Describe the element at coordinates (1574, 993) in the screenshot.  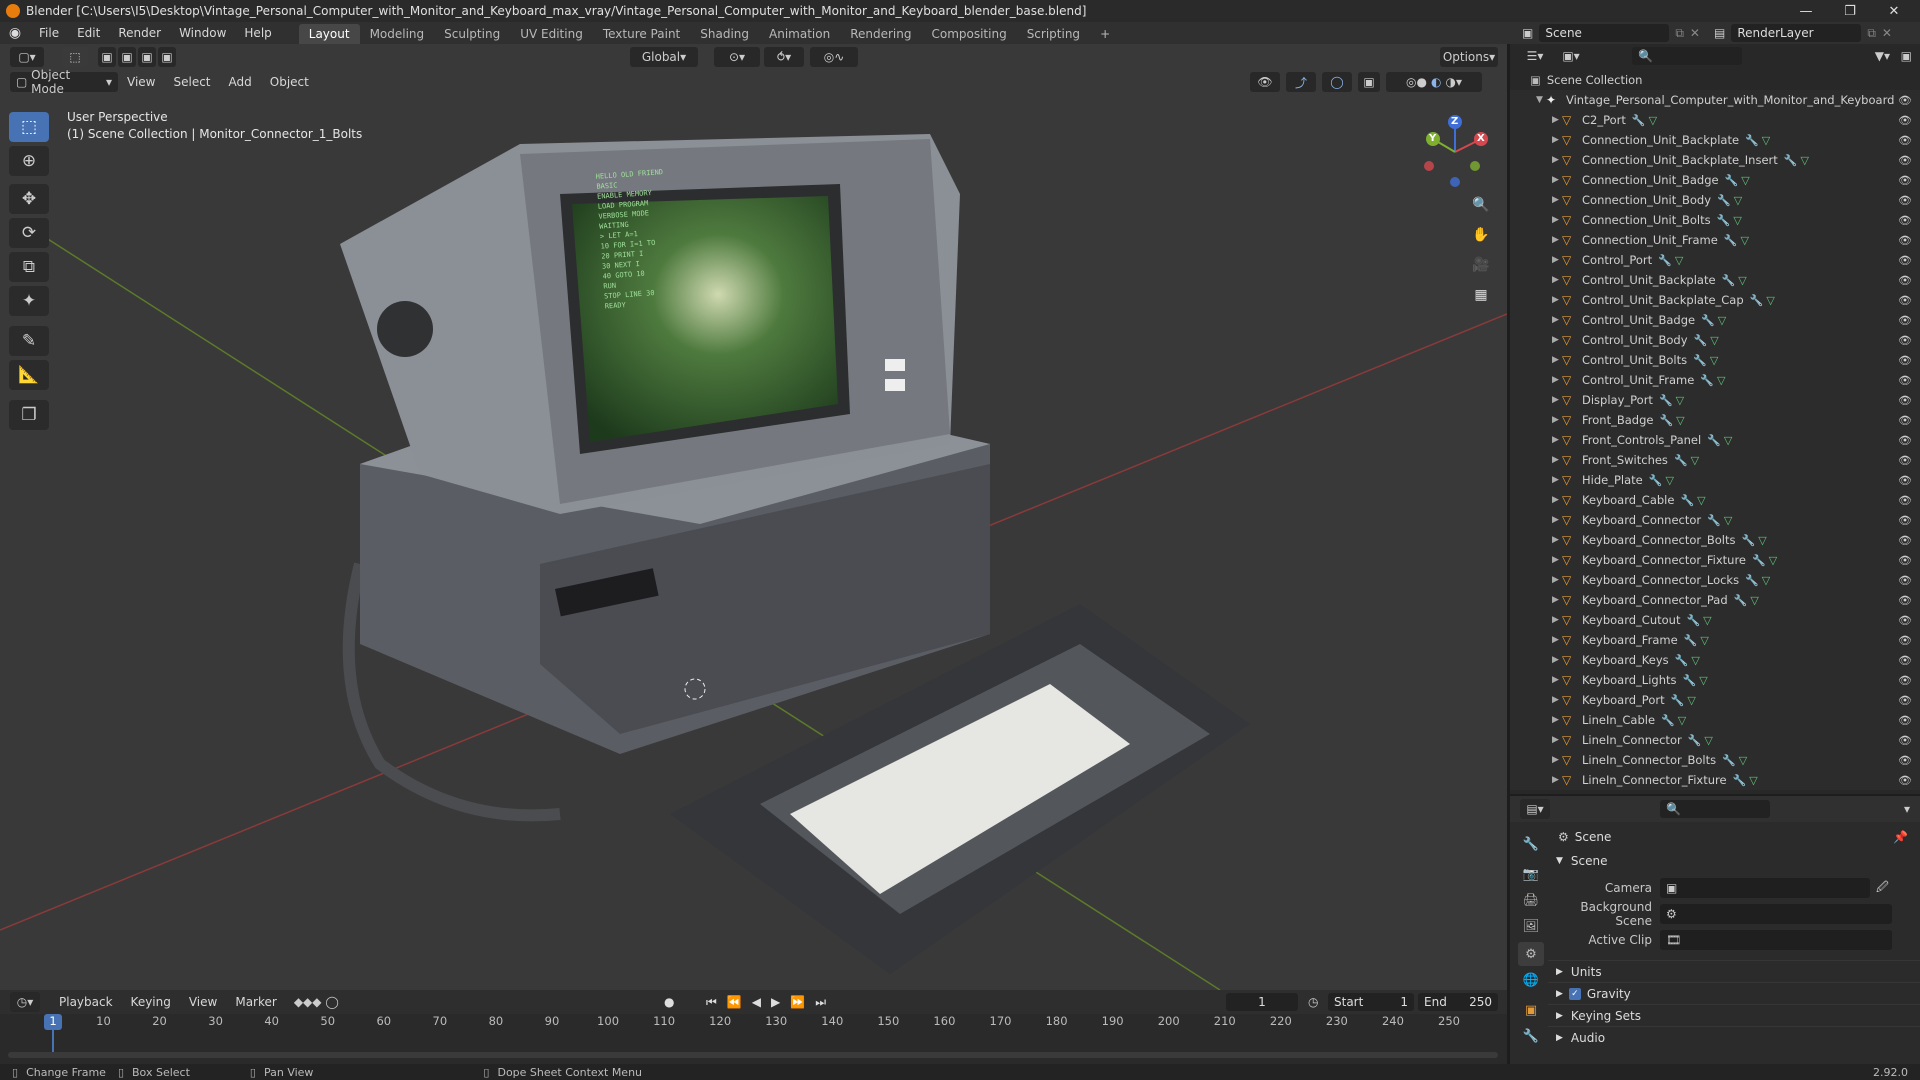
I see `gravity-checkbox: ✓` at that location.